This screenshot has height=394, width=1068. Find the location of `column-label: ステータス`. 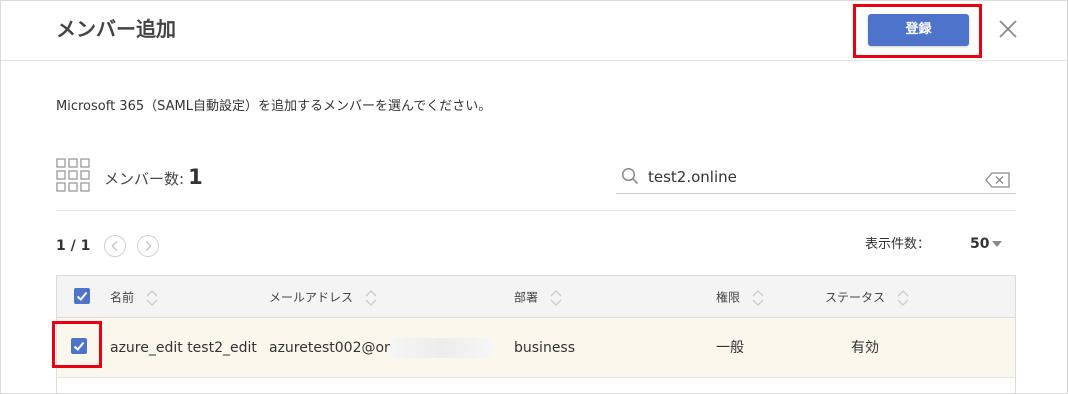

column-label: ステータス is located at coordinates (855, 297).